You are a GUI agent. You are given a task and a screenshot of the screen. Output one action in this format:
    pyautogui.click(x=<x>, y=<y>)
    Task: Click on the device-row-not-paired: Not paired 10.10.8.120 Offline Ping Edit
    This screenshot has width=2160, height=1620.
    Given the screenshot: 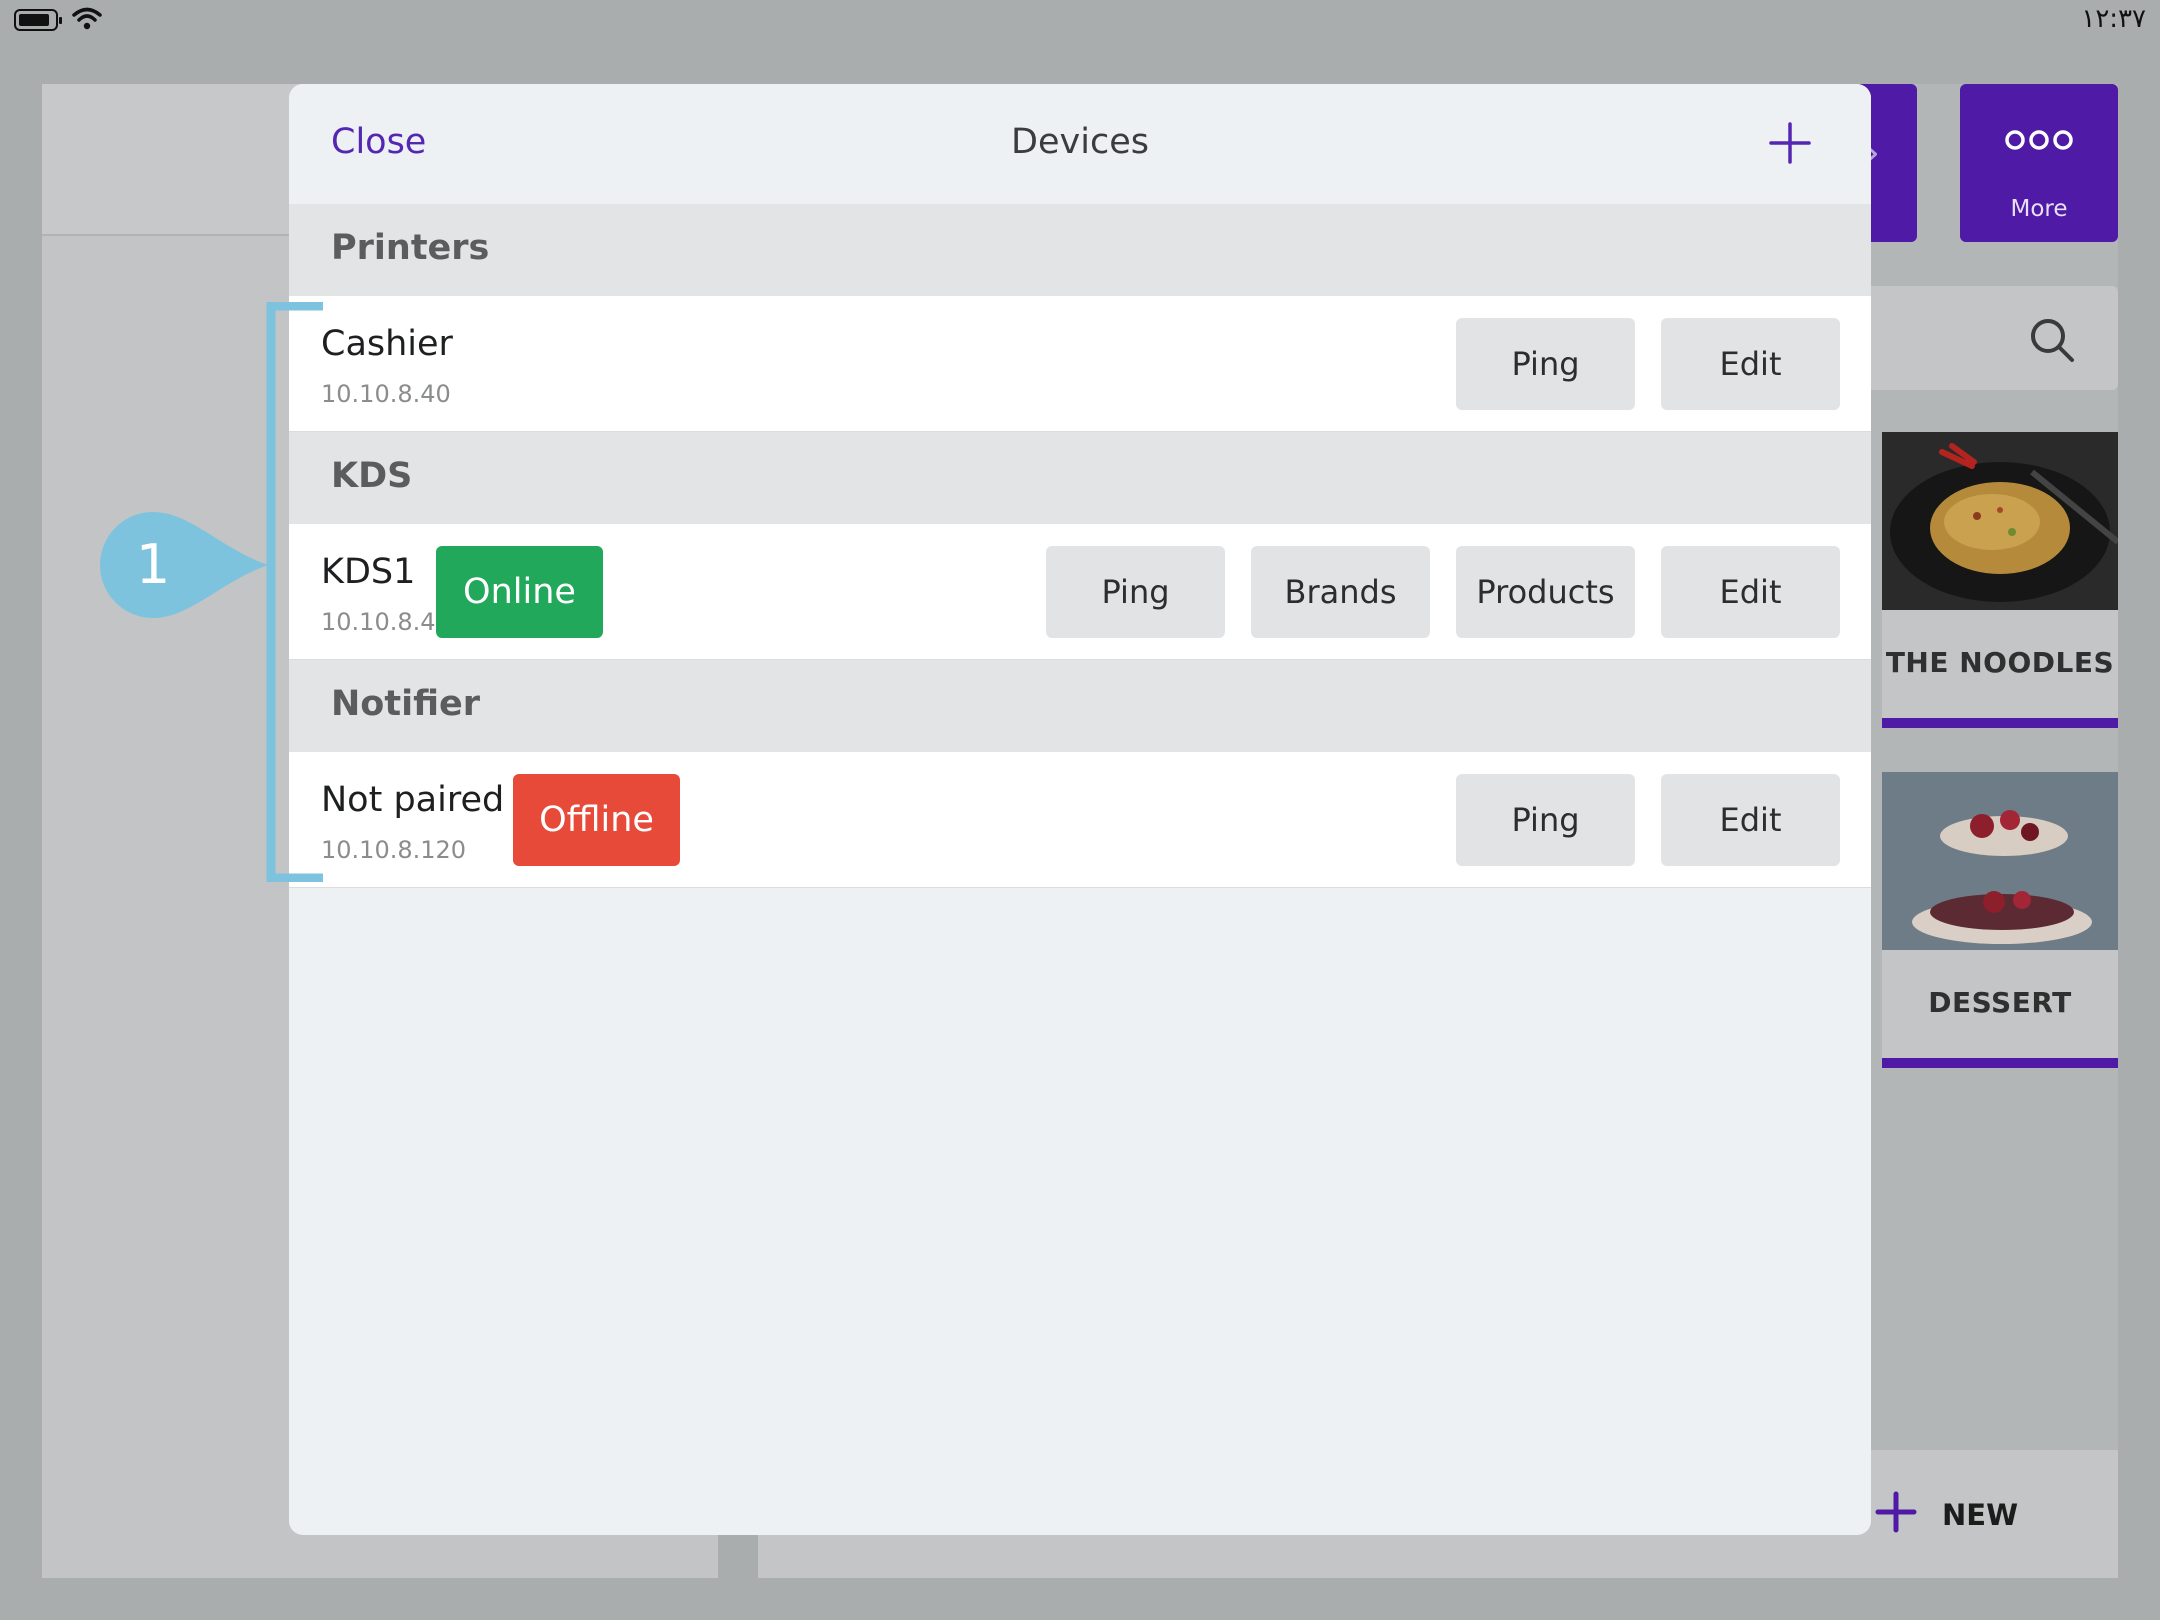 What is the action you would take?
    pyautogui.click(x=1080, y=820)
    